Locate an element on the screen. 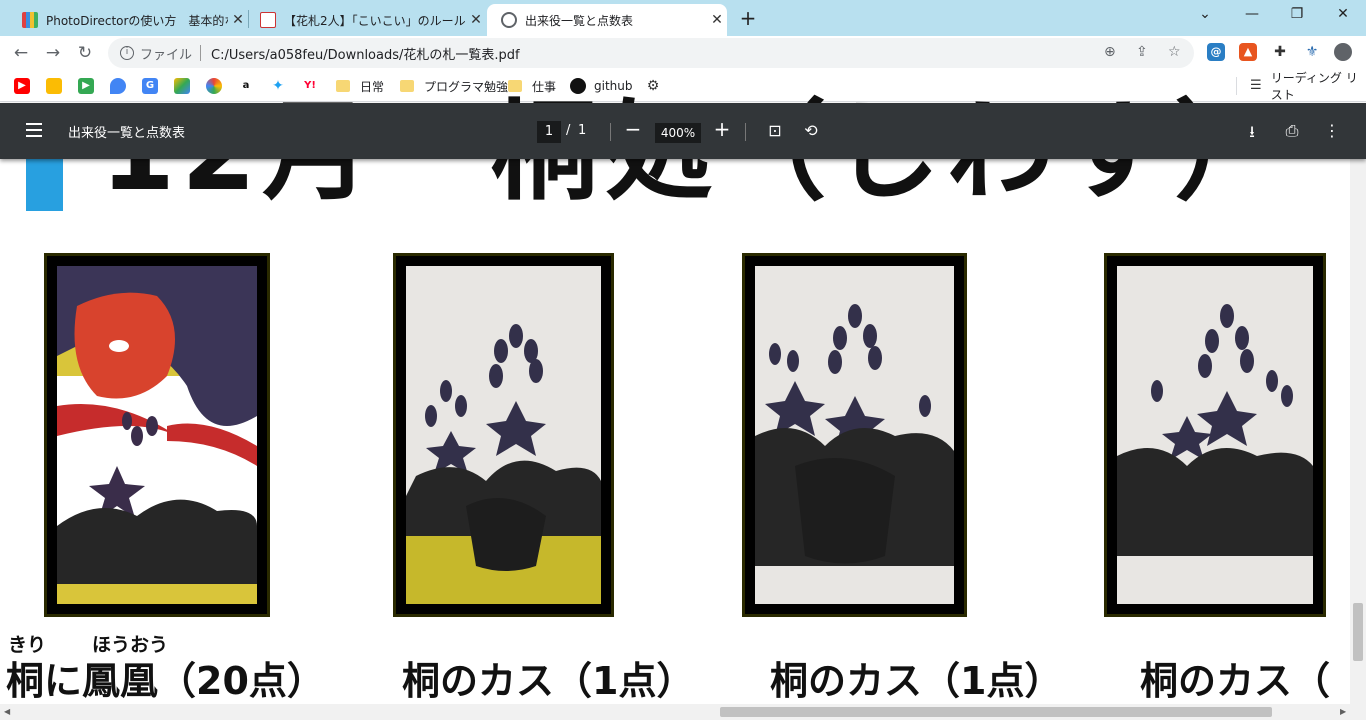 This screenshot has width=1366, height=720. zoom-level-input: 400% is located at coordinates (678, 133).